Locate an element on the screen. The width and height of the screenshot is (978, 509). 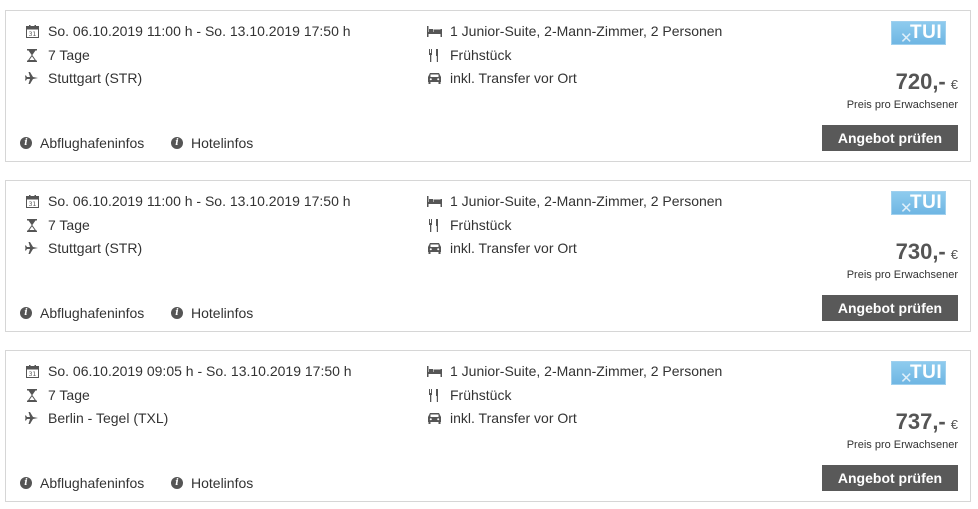
price: 720,- € is located at coordinates (927, 82).